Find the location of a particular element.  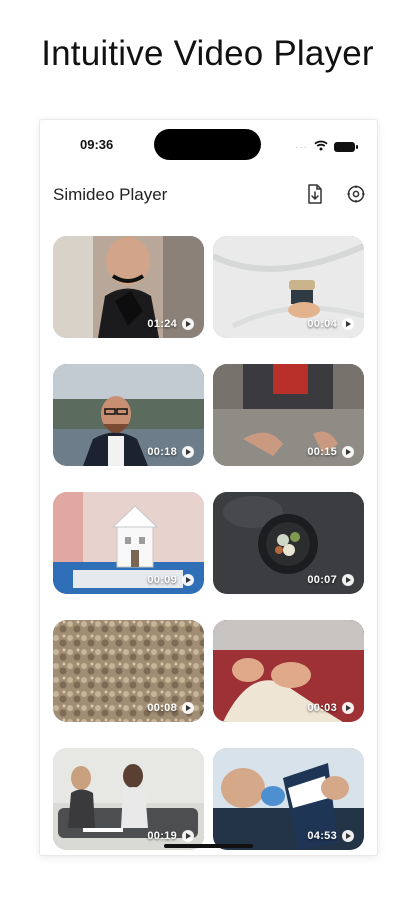

duration-badge: 00:18 is located at coordinates (170, 452).